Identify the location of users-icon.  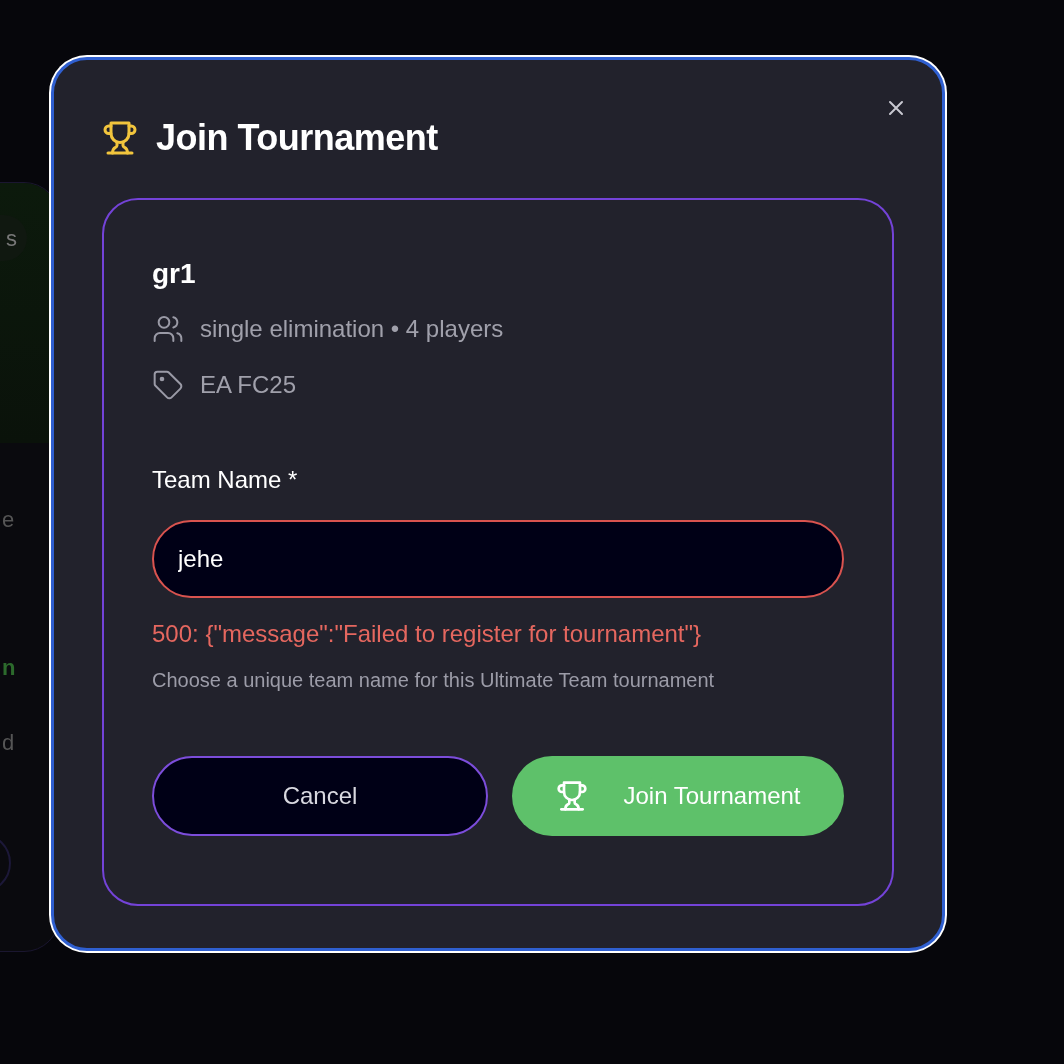
(168, 329).